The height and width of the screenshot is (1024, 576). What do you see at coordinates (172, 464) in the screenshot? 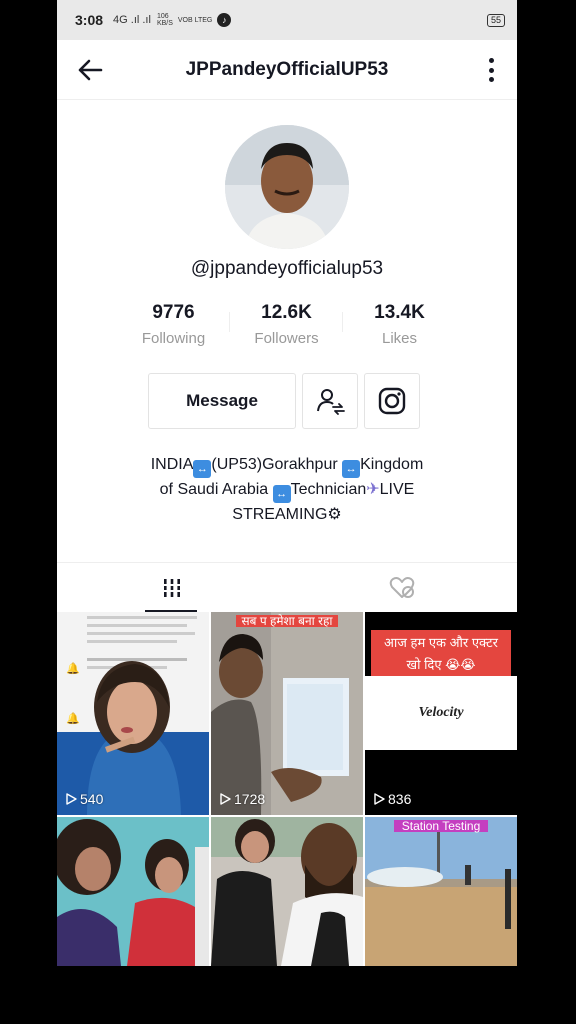
I see `bio-text: INDIA` at bounding box center [172, 464].